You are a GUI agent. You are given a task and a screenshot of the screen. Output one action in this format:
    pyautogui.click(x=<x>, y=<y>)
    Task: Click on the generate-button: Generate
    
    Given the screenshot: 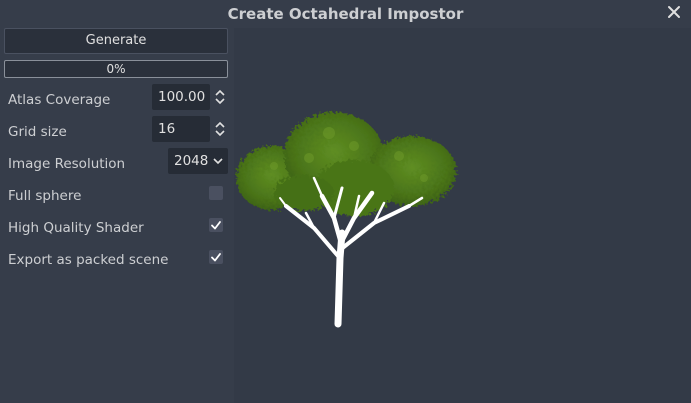 What is the action you would take?
    pyautogui.click(x=116, y=41)
    